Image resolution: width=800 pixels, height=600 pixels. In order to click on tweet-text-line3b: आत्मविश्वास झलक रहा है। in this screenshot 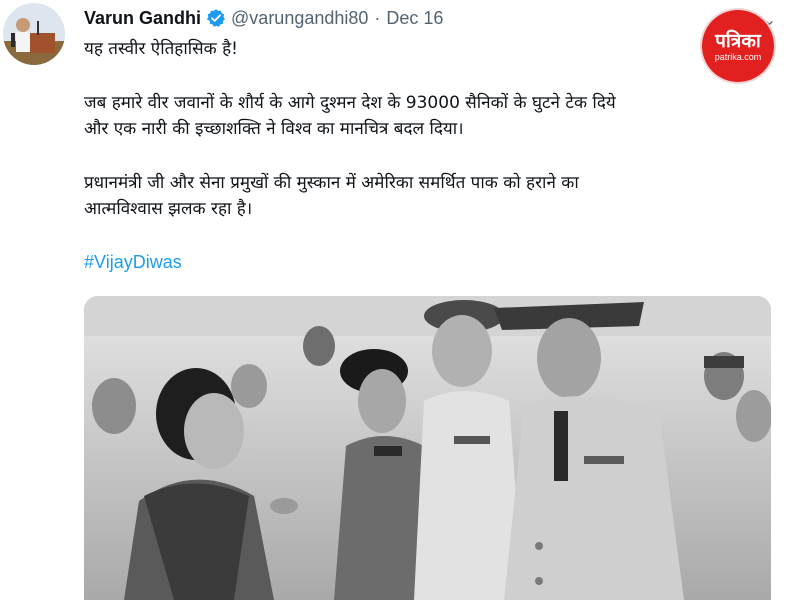, I will do `click(168, 209)`.